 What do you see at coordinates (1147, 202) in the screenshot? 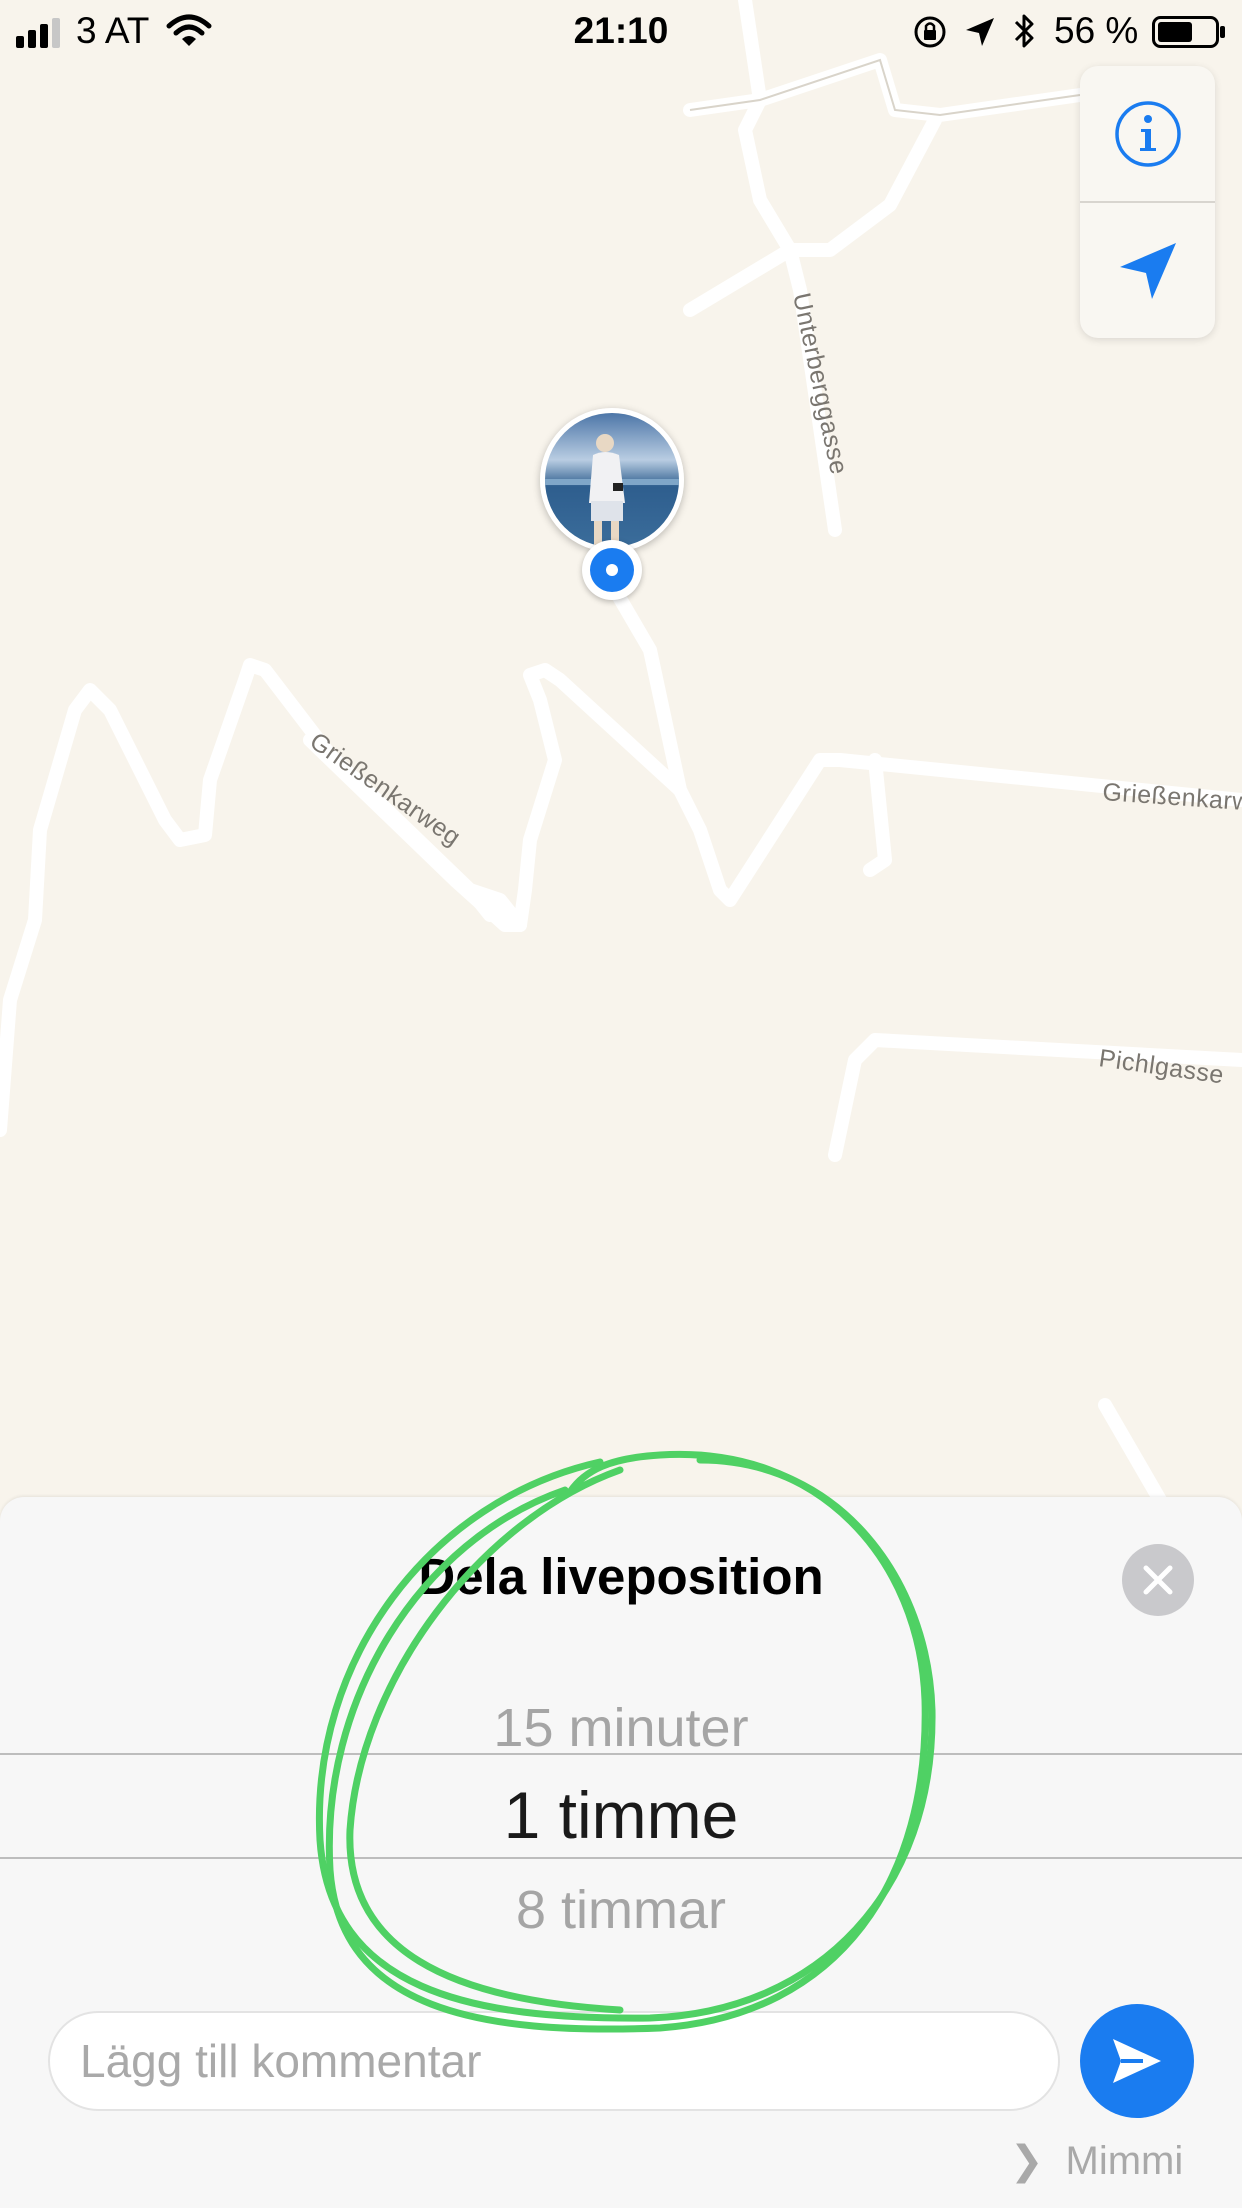
I see `map-controls` at bounding box center [1147, 202].